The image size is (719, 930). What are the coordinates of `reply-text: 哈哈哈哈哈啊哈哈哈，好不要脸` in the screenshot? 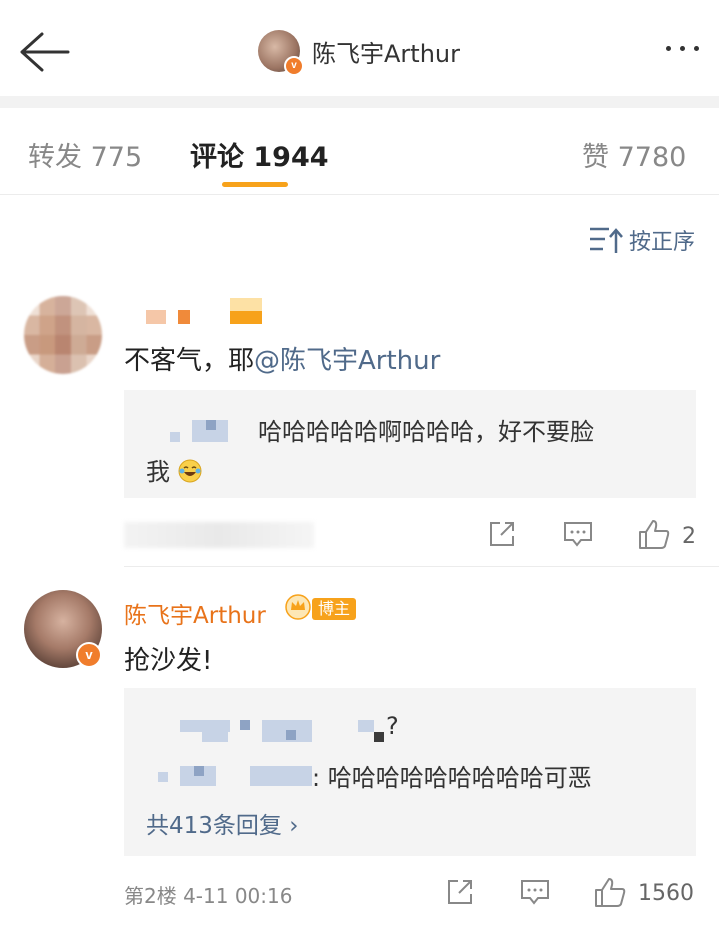 It's located at (426, 432).